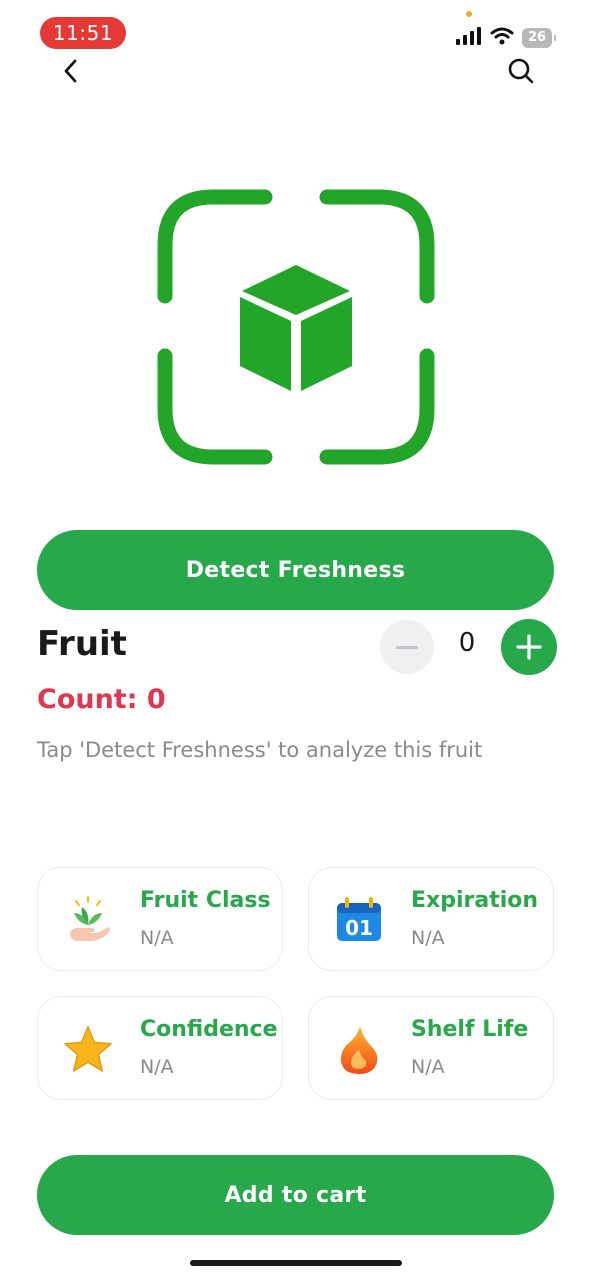 The image size is (591, 1280). Describe the element at coordinates (467, 643) in the screenshot. I see `quantity-value: 0` at that location.